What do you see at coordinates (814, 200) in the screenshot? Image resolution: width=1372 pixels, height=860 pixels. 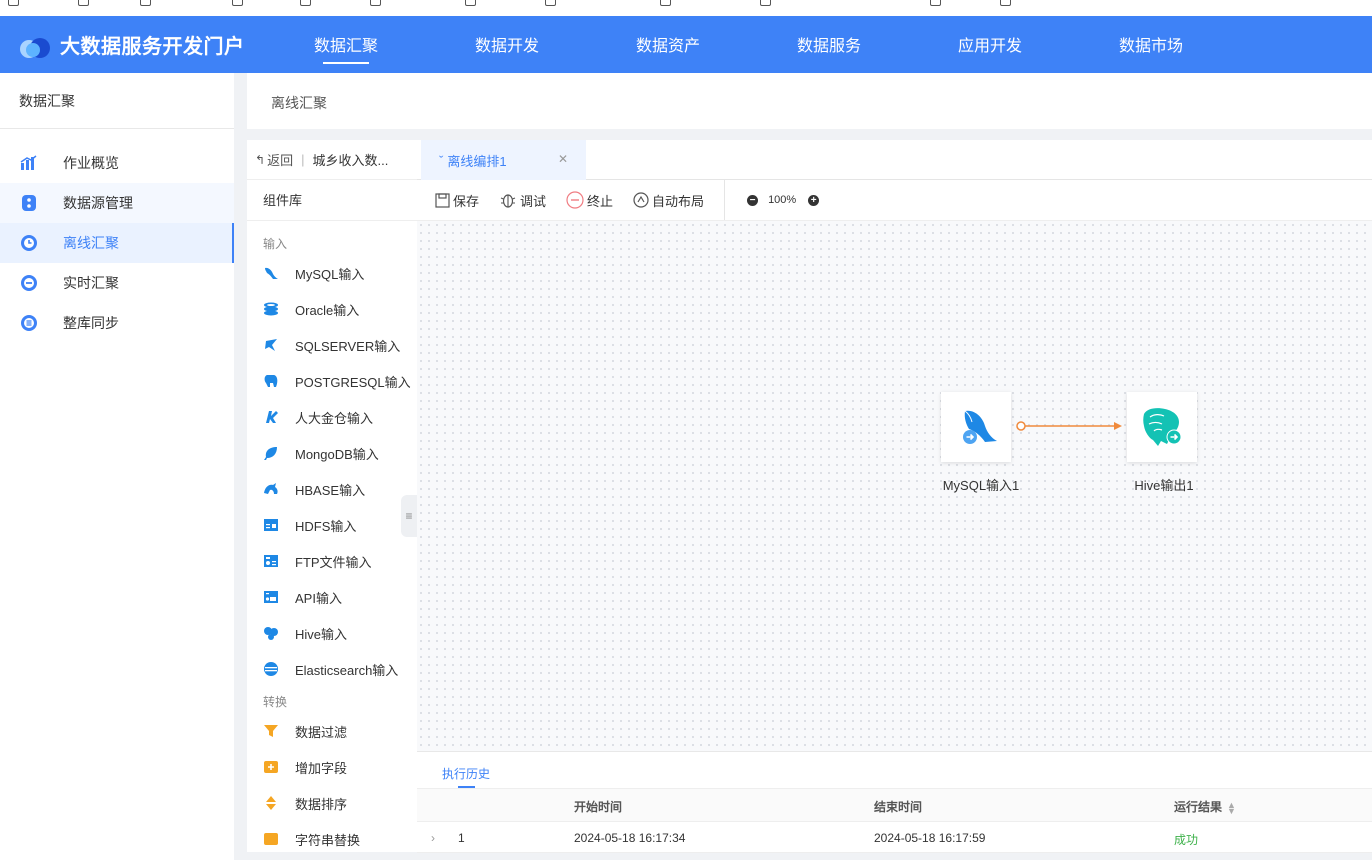 I see `zoom-in-icon: +` at bounding box center [814, 200].